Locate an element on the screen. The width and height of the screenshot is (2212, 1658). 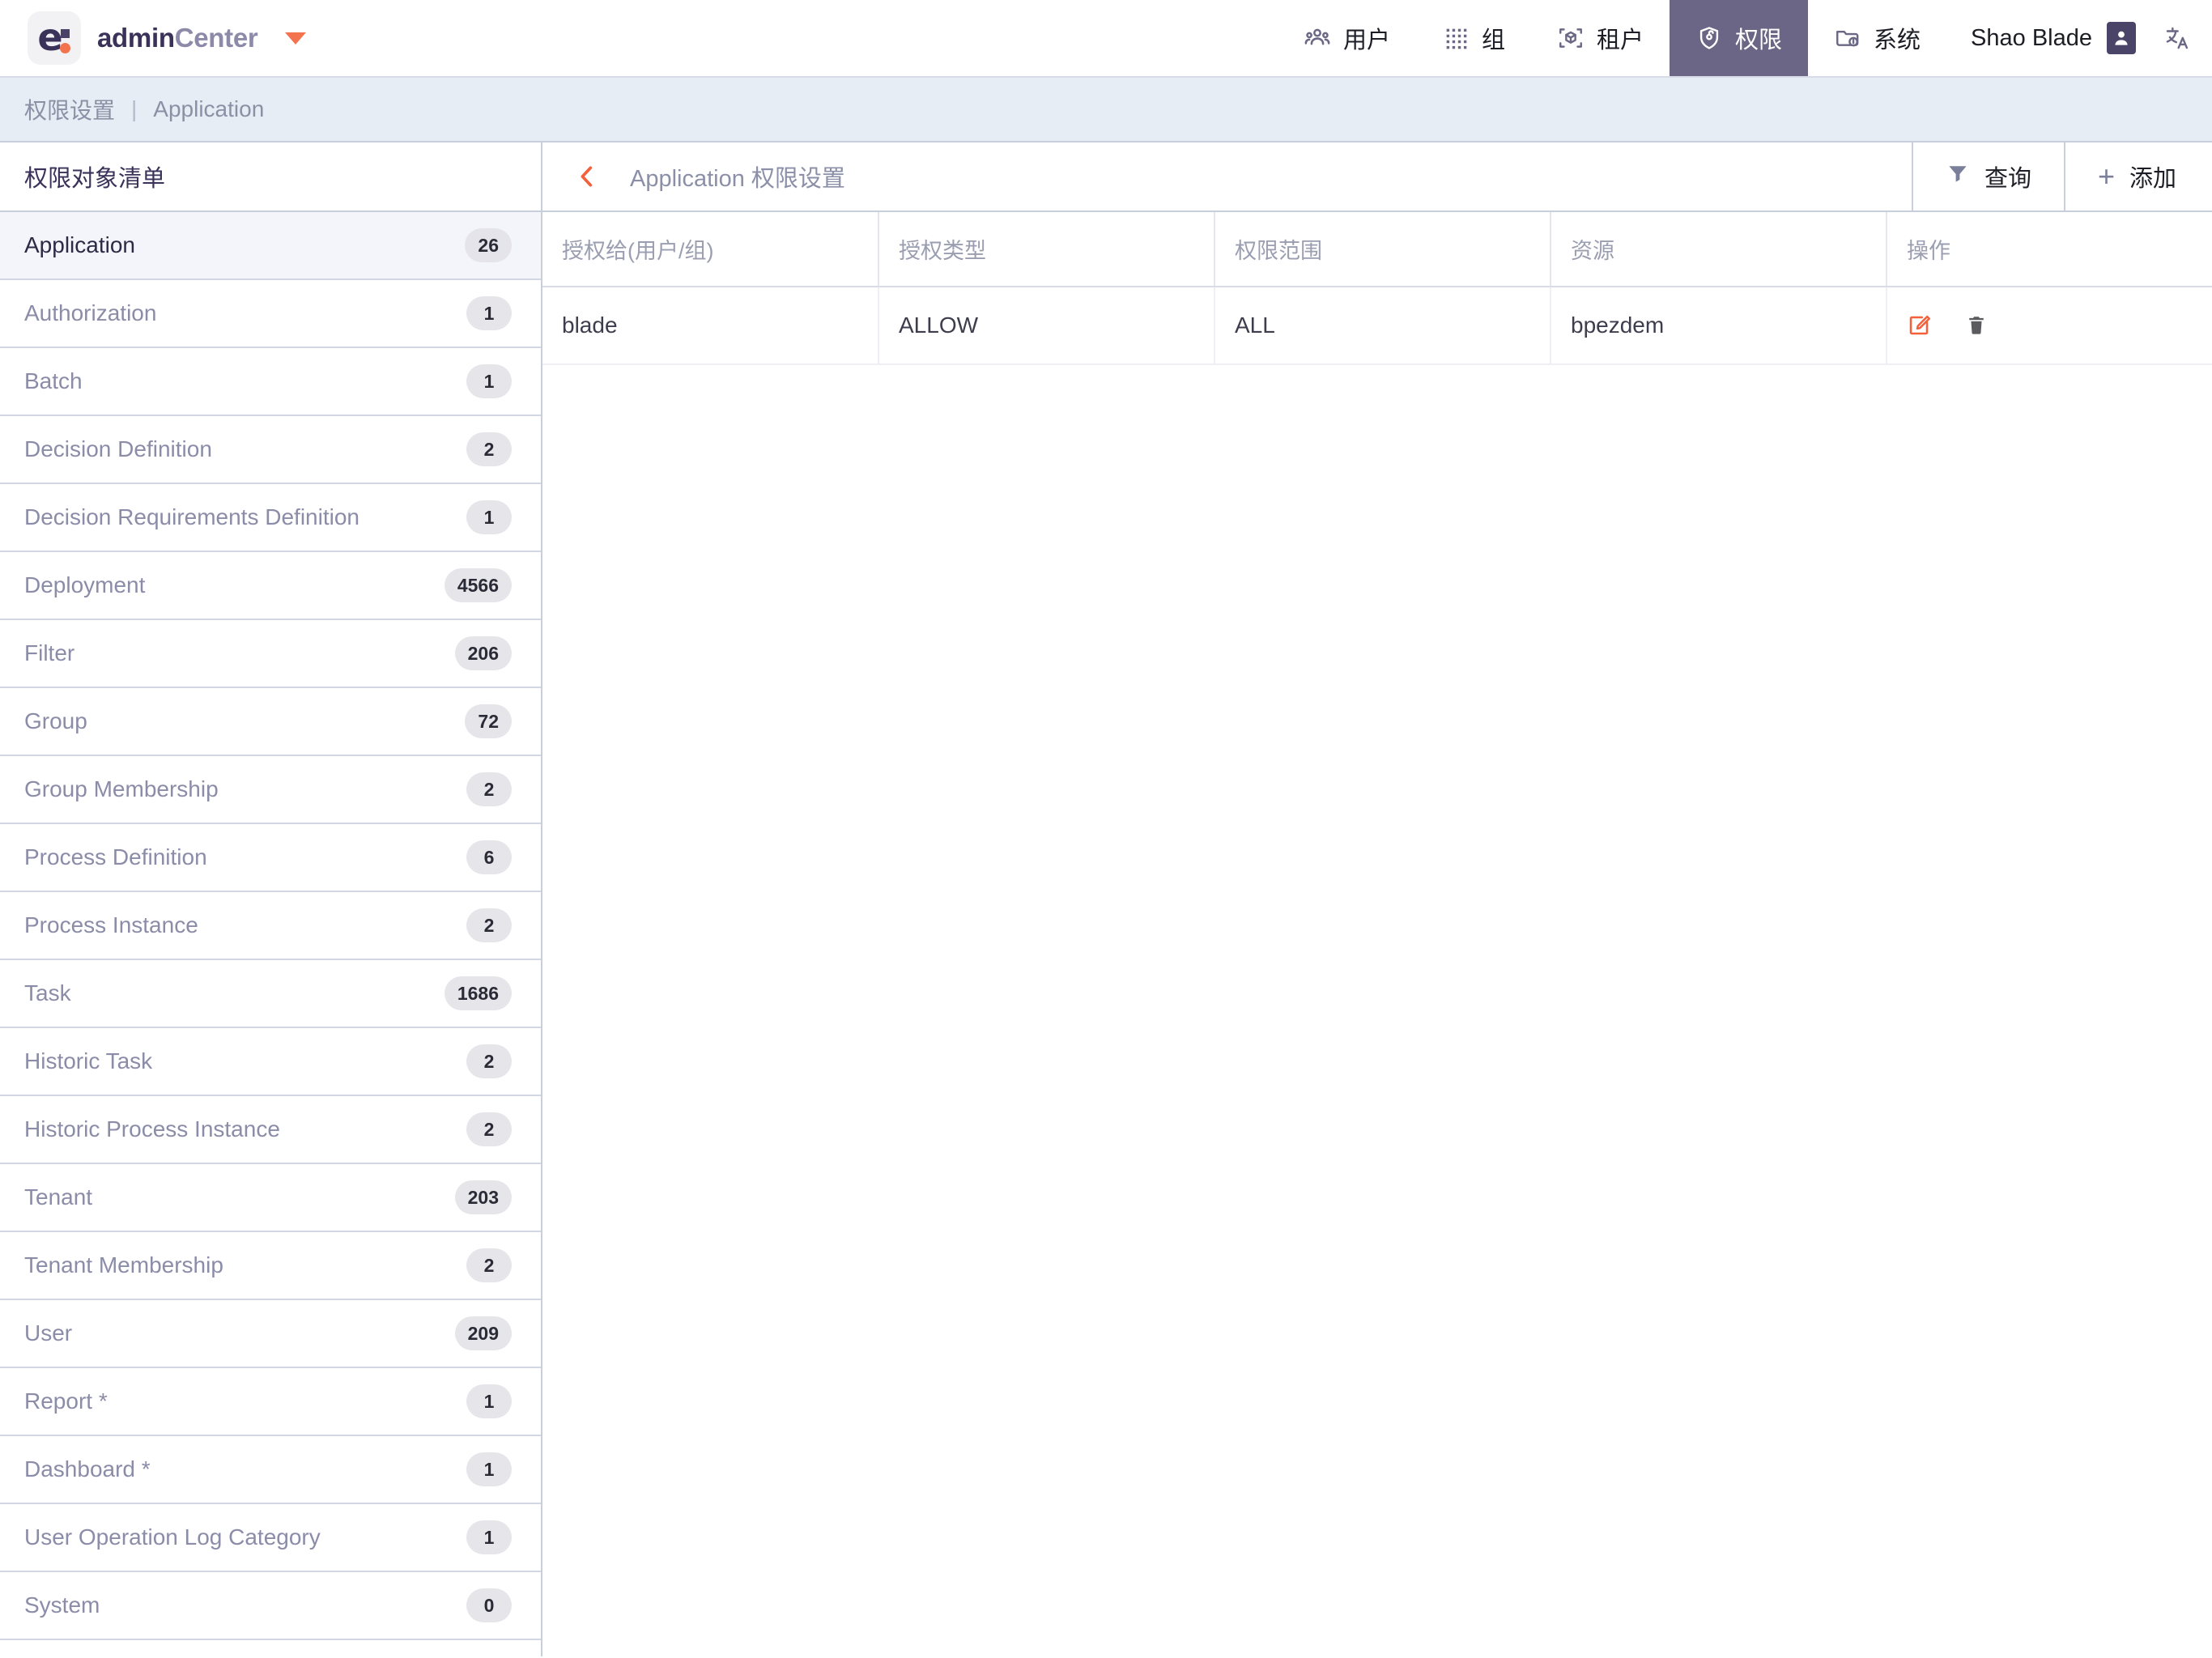
sidebar-item-count-badge: 6 is located at coordinates (489, 857).